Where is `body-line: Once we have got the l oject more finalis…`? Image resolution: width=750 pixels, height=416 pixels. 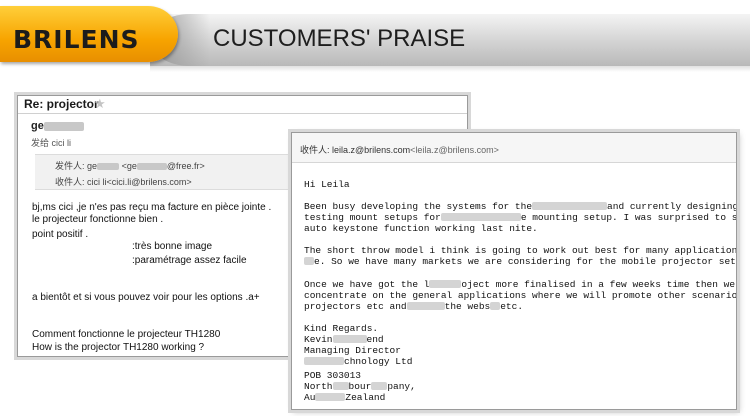 body-line: Once we have got the l oject more finalis… is located at coordinates (520, 284).